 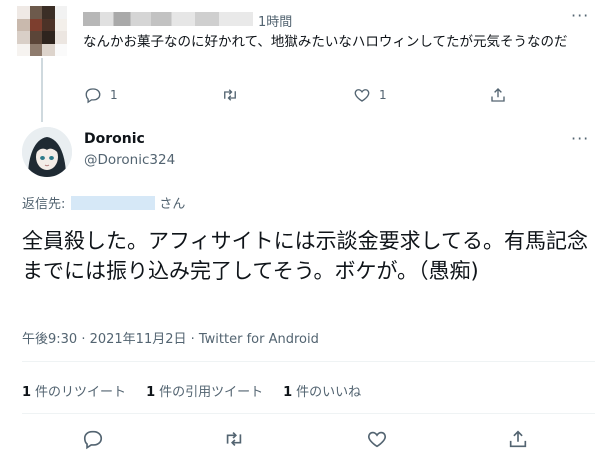 I want to click on reply-avatar, so click(x=42, y=31).